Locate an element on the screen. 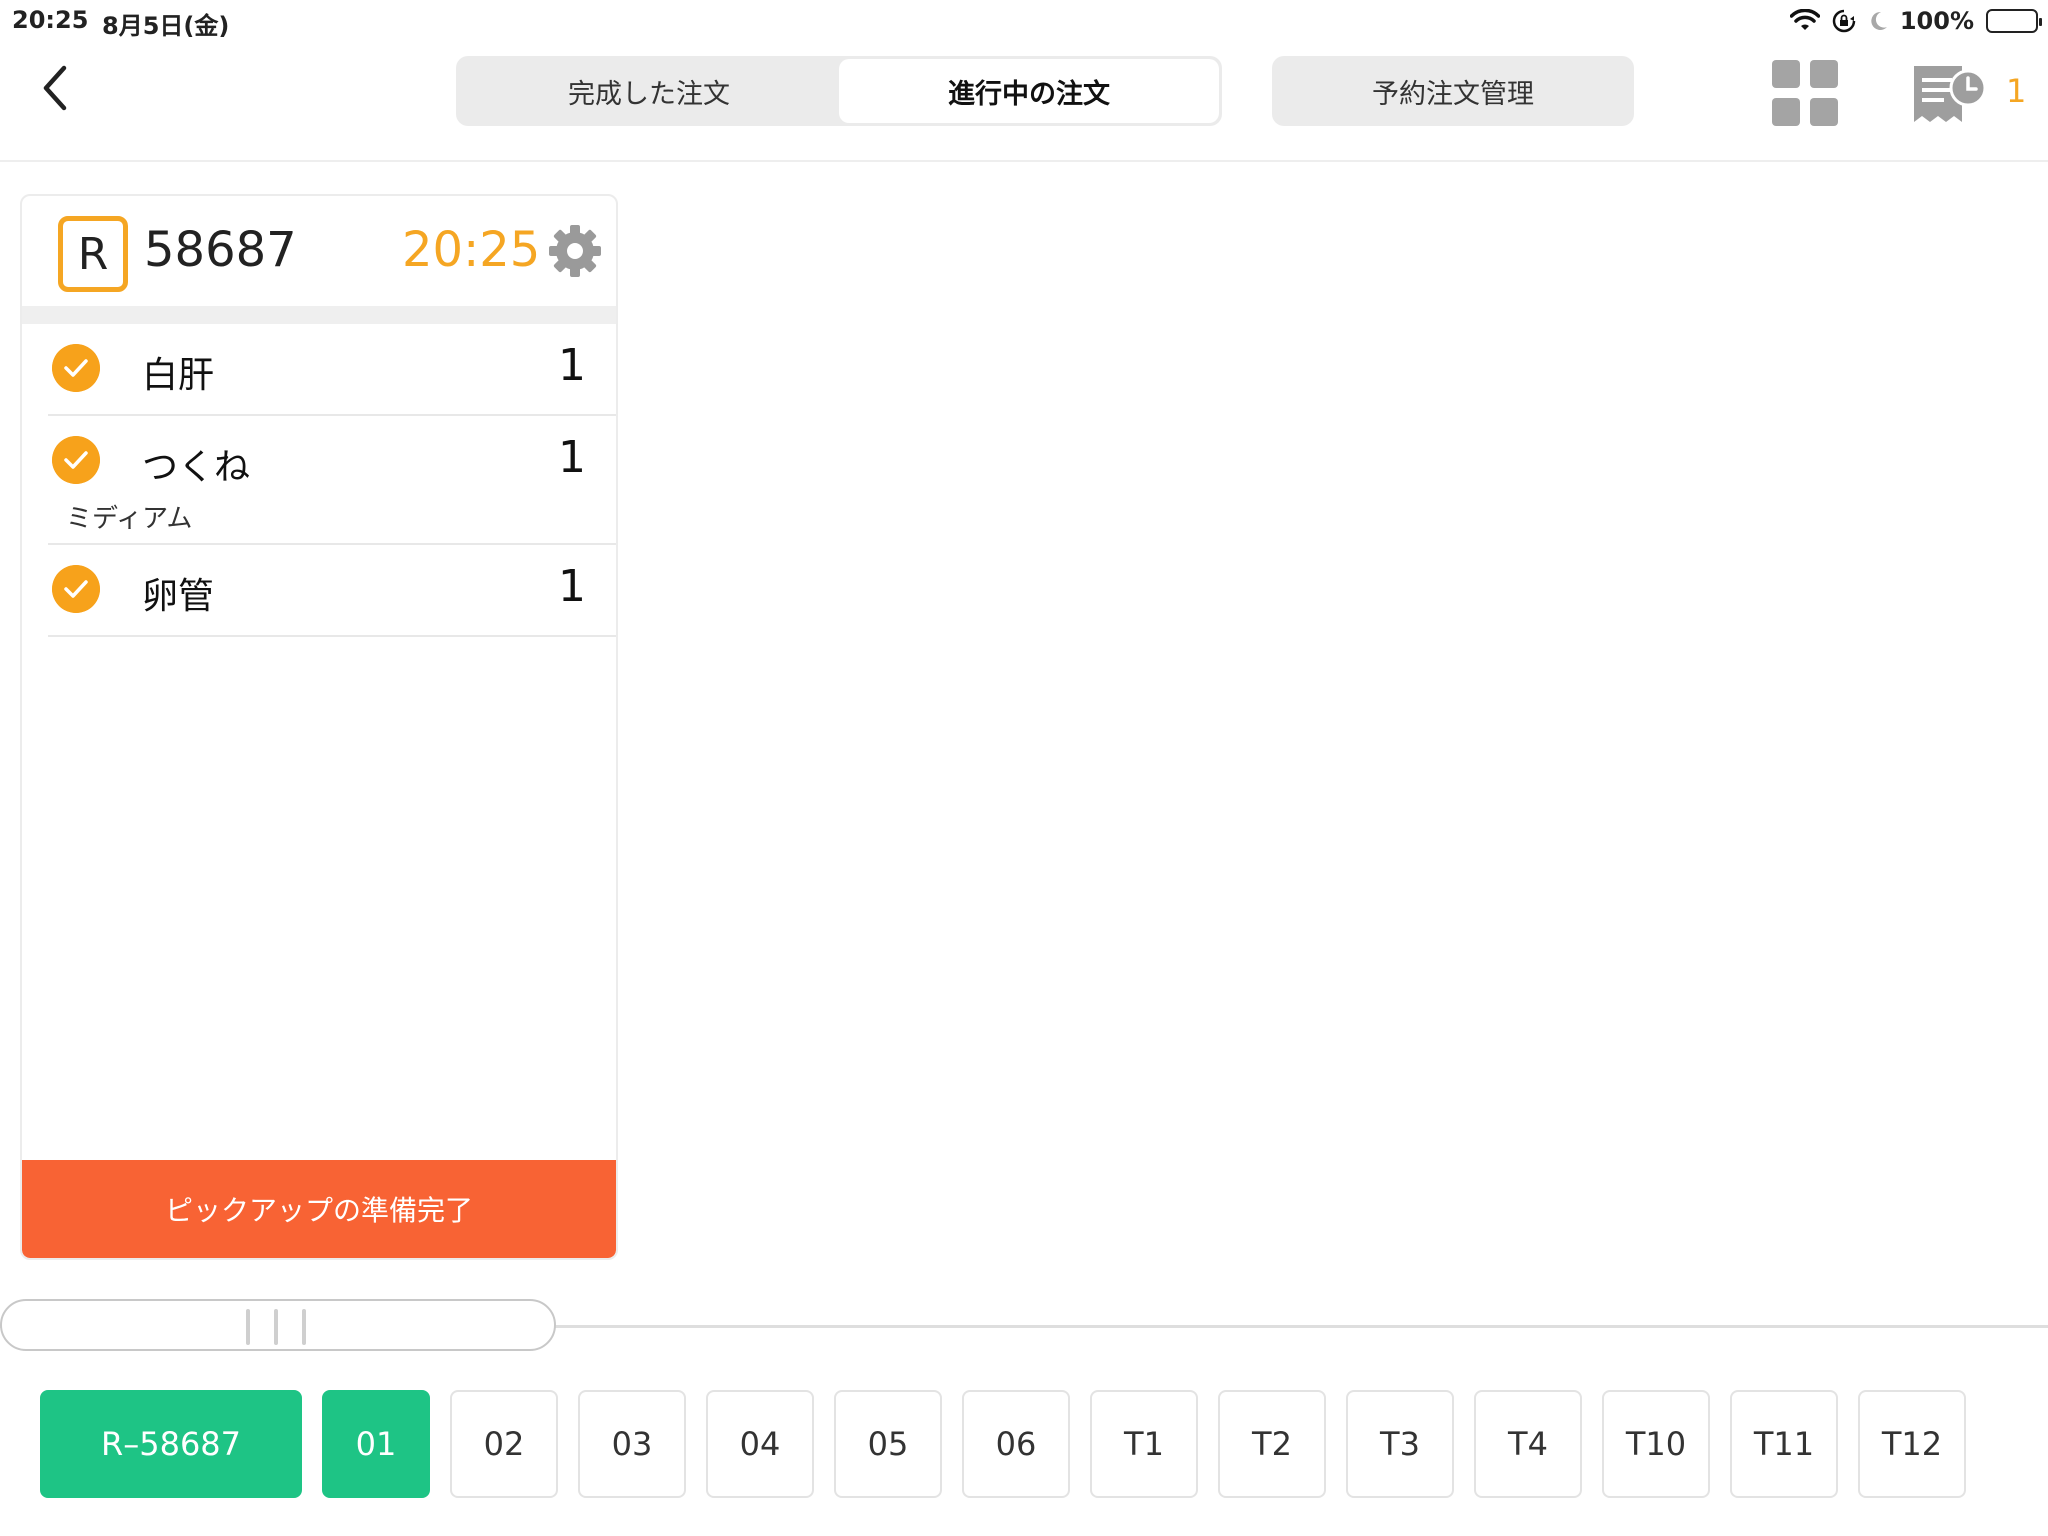 Image resolution: width=2048 pixels, height=1536 pixels. tab-in-progress-orders: 進行中の注文 is located at coordinates (1029, 91).